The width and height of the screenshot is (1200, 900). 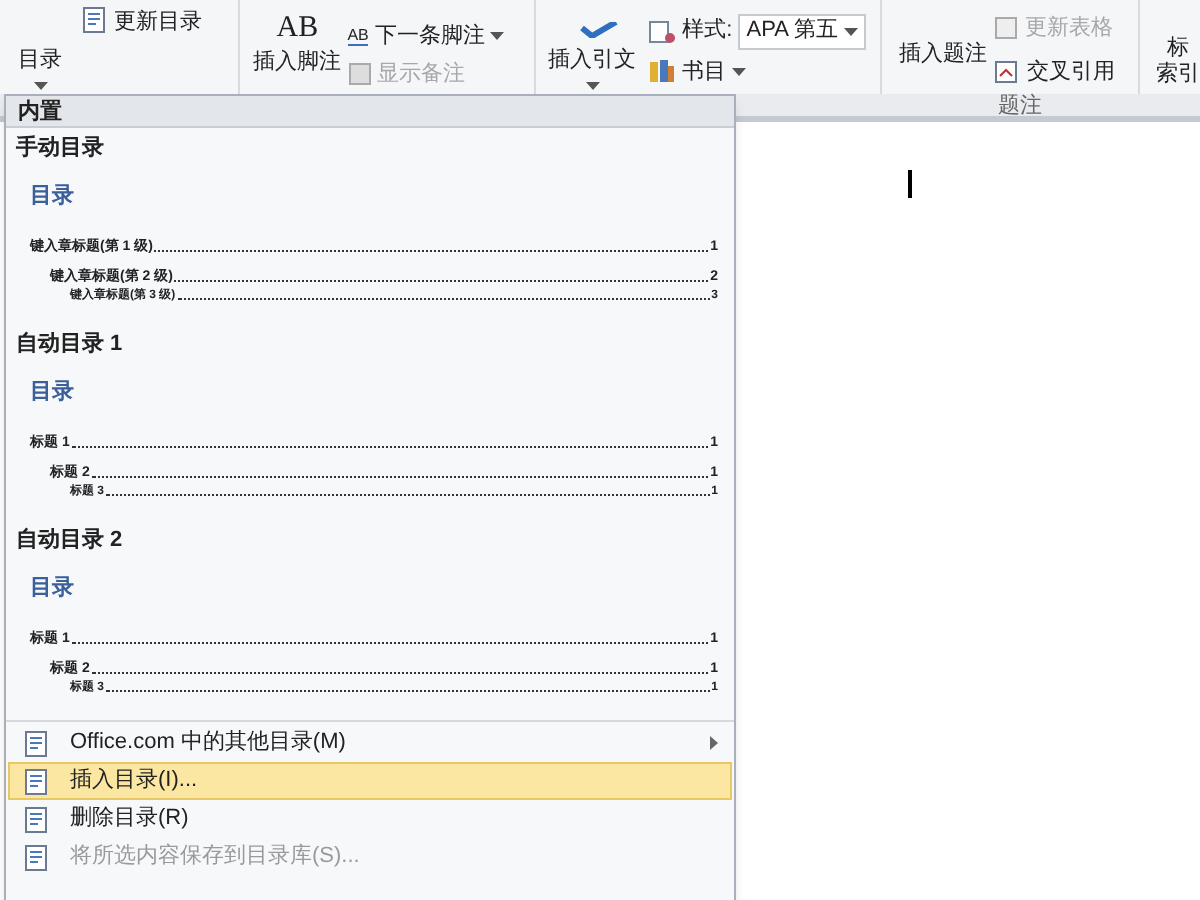 I want to click on insert-footnote-button: AB 插入脚注, so click(x=297, y=47).